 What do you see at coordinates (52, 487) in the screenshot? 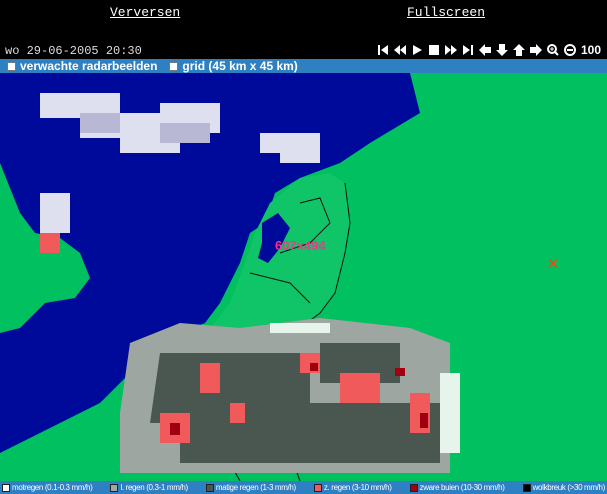
I see `legend-label: motregen (0.1-0.3 mm/h)` at bounding box center [52, 487].